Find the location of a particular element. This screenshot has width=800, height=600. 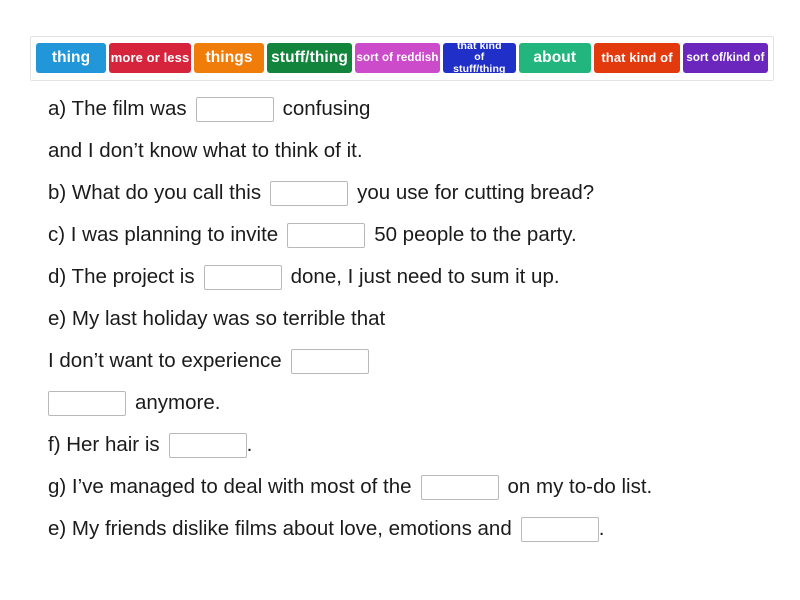

word-tile-label: sort of reddish is located at coordinates (397, 57).